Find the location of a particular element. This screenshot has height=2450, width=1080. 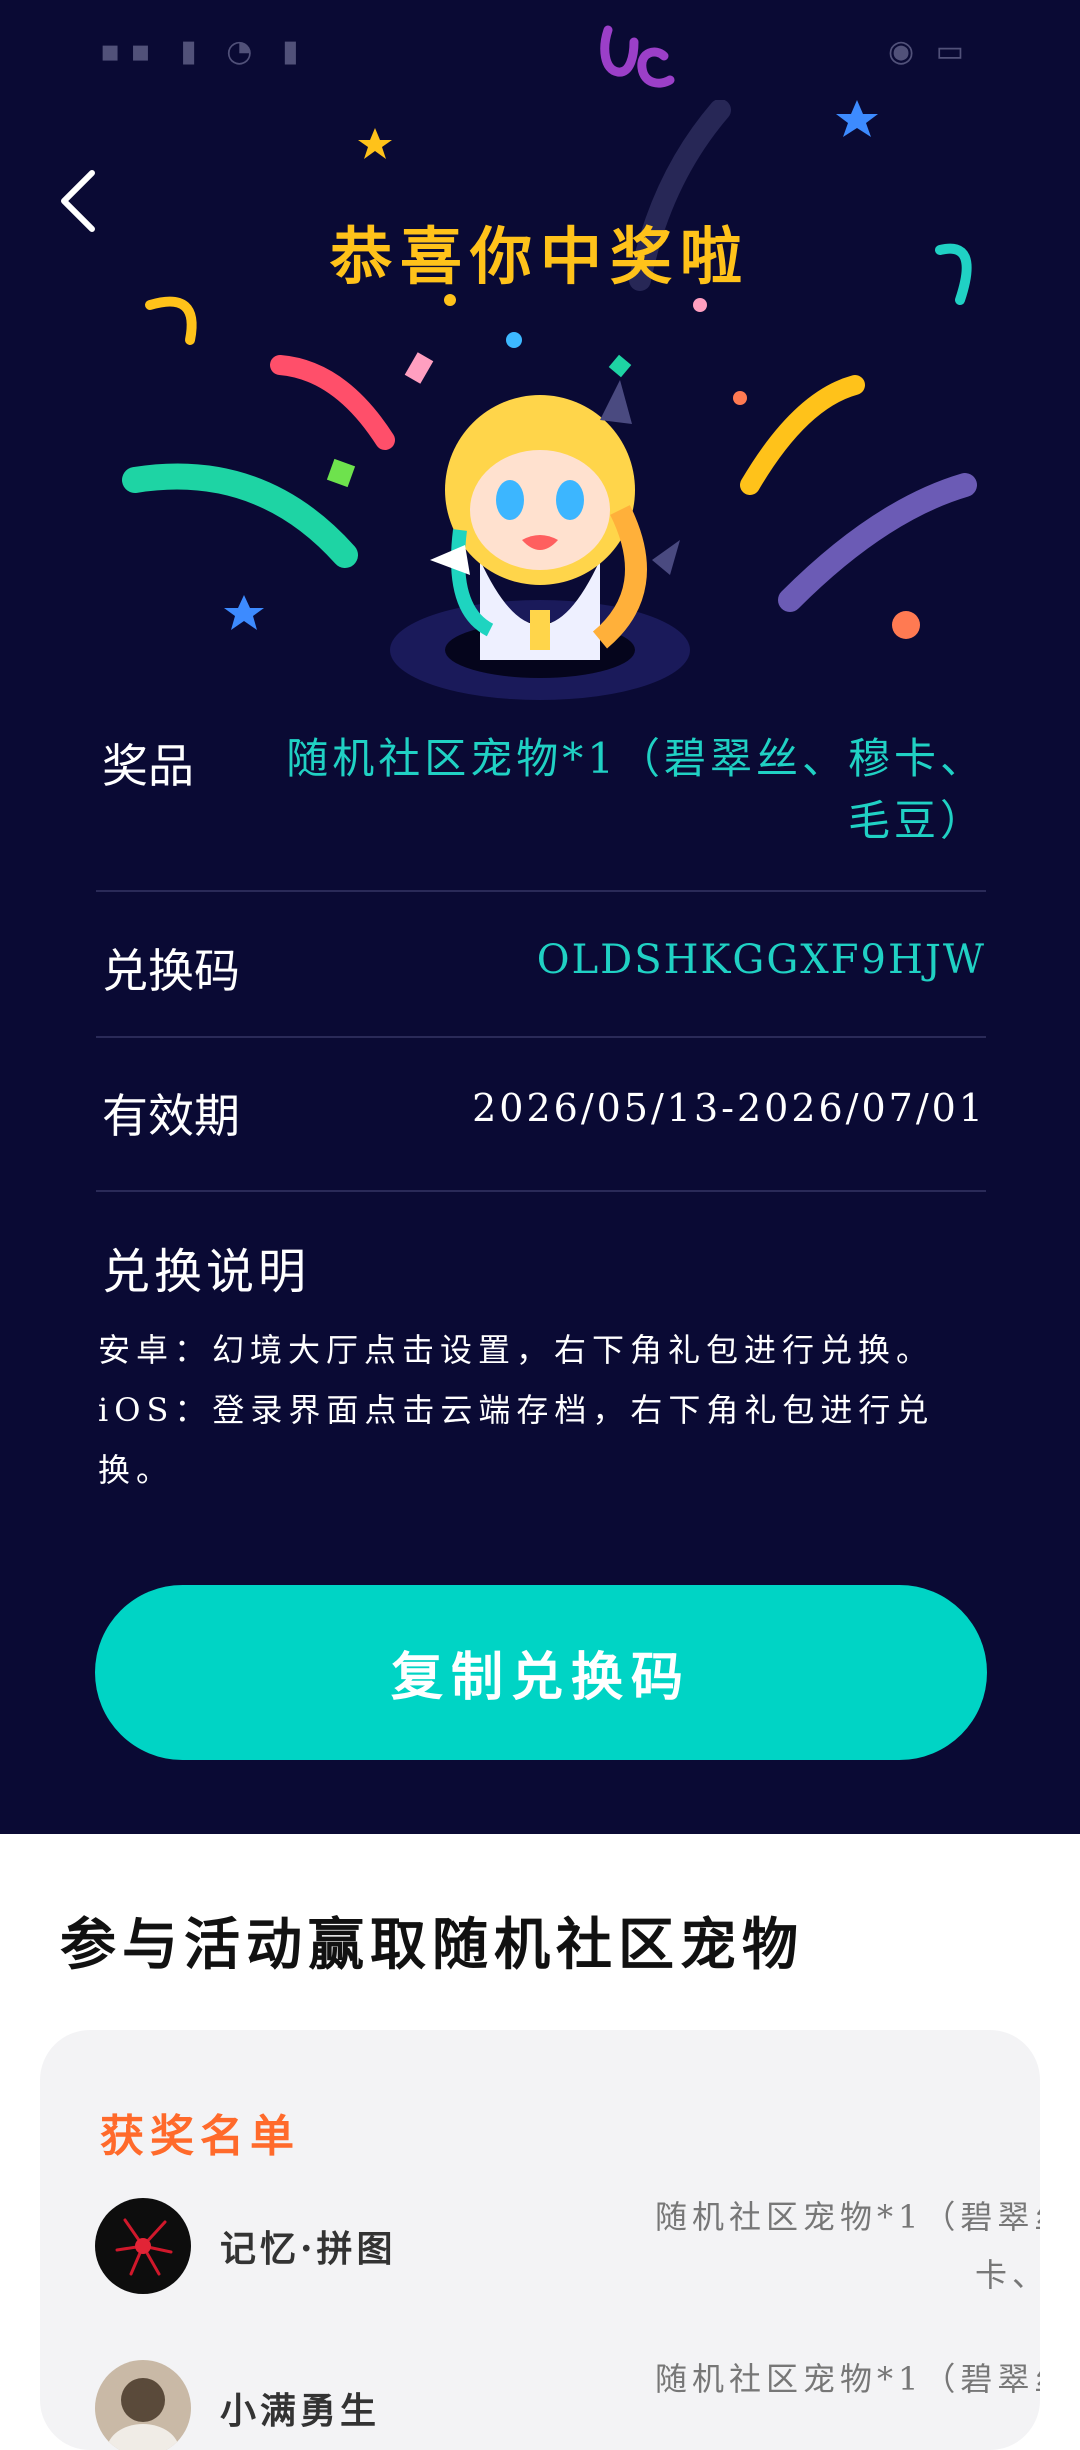

winners-title: 获奖名单 is located at coordinates (200, 2136).